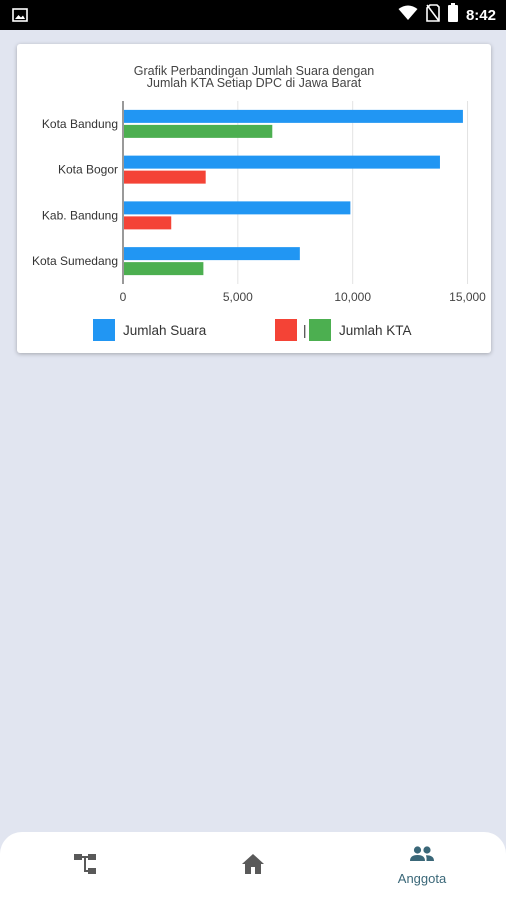 The height and width of the screenshot is (900, 506). Describe the element at coordinates (254, 83) in the screenshot. I see `chart-title-line: Jumlah KTA Setiap DPC di Jawa Barat` at that location.